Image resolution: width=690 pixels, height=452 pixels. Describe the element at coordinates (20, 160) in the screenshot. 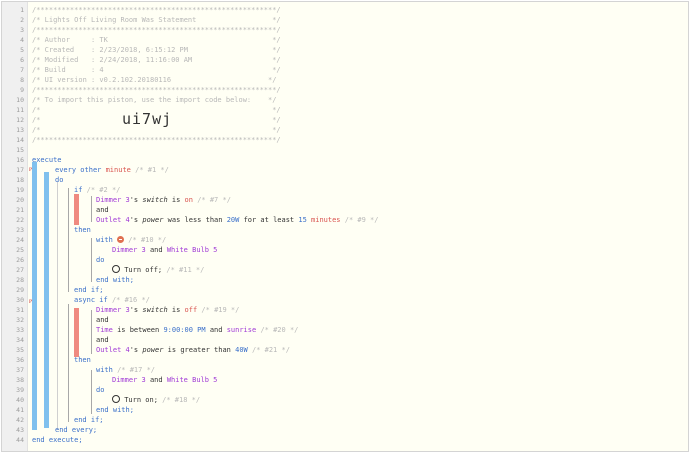

I see `line-number: 16` at that location.